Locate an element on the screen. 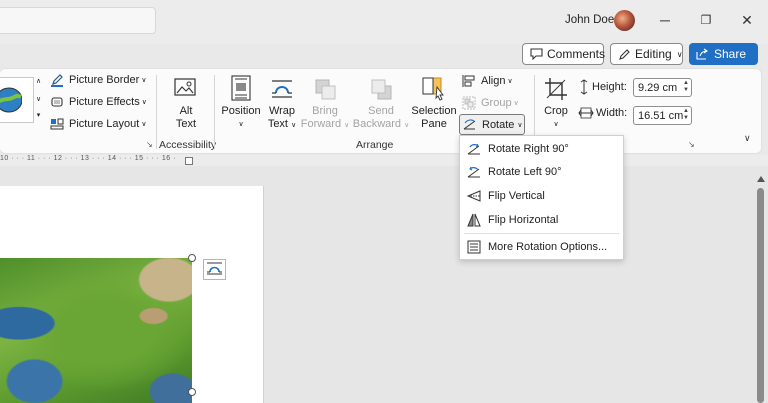  picture-style-icon is located at coordinates (11, 100).